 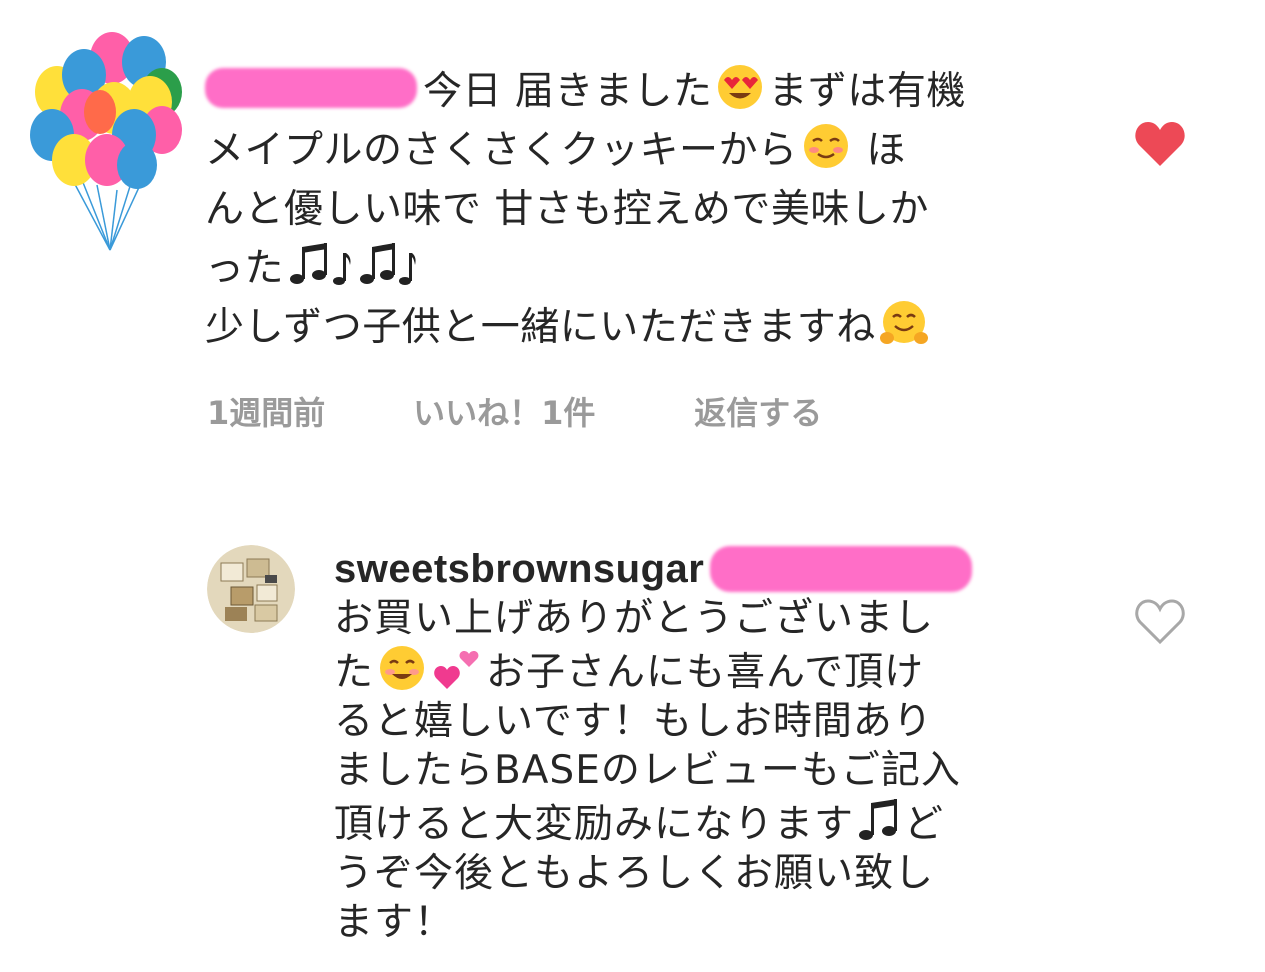 What do you see at coordinates (647, 770) in the screenshot?
I see `reply-text-part: ましたらBASEのレビューもご記入` at bounding box center [647, 770].